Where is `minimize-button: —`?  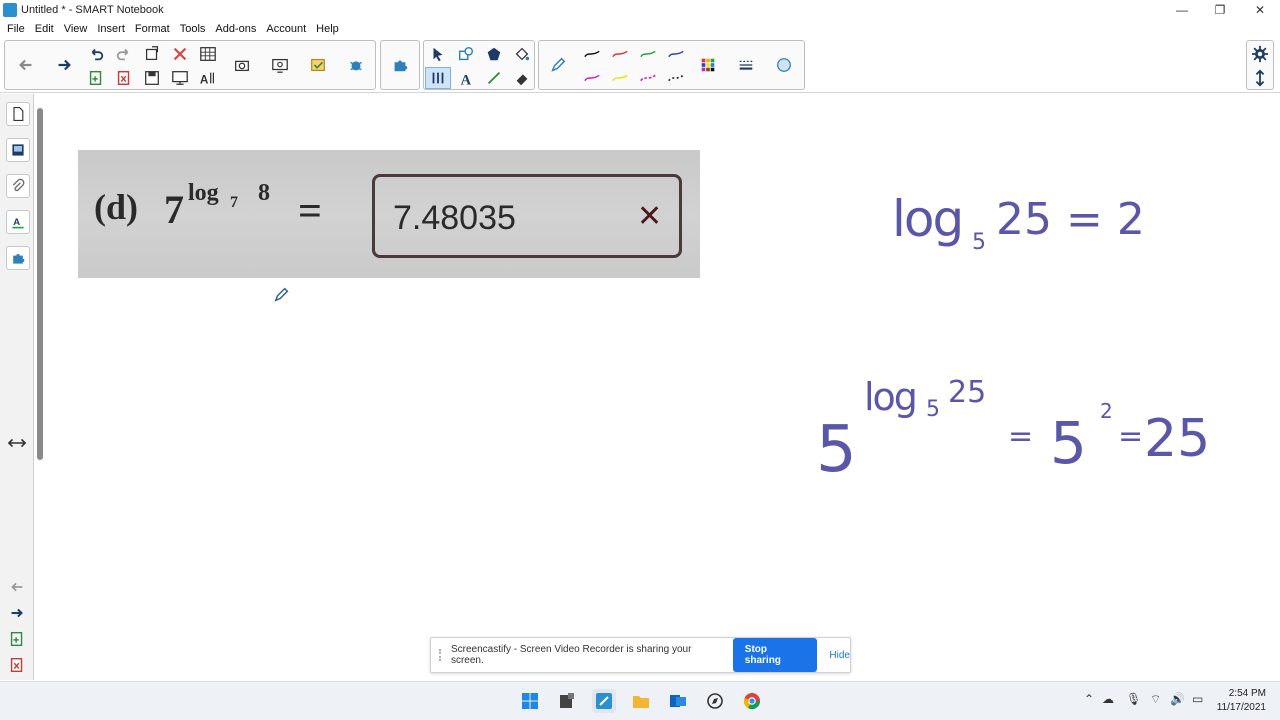
minimize-button: — is located at coordinates (1182, 10).